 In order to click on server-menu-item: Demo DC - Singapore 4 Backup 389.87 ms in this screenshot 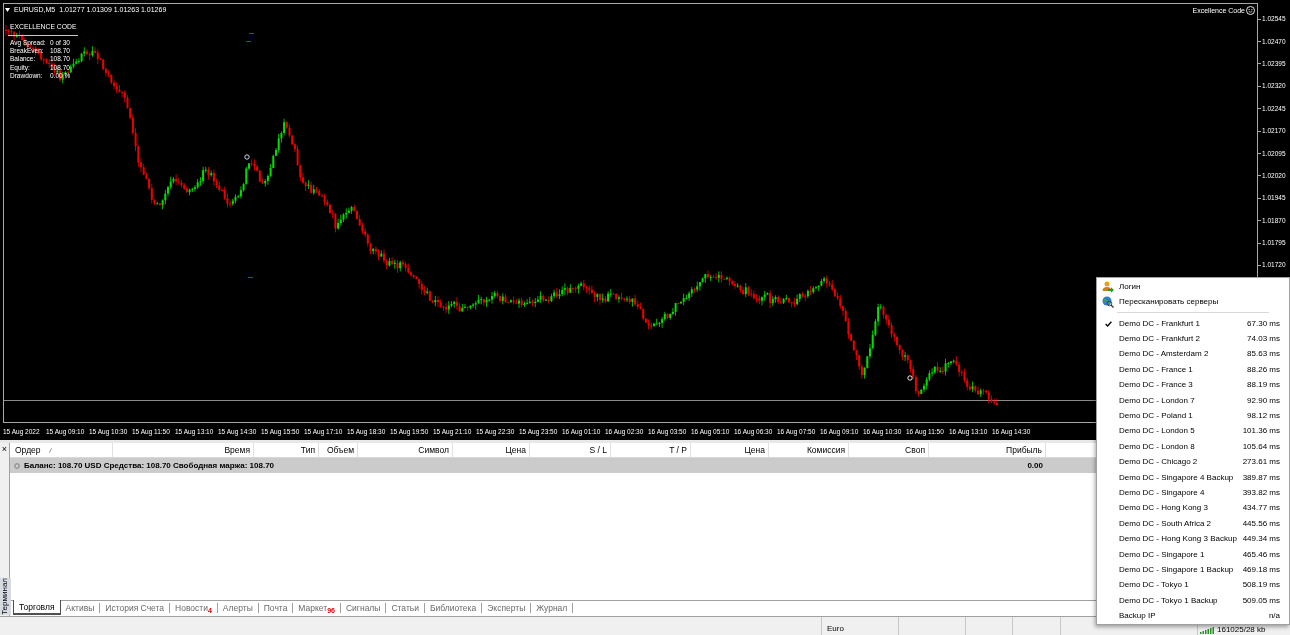, I will do `click(1193, 477)`.